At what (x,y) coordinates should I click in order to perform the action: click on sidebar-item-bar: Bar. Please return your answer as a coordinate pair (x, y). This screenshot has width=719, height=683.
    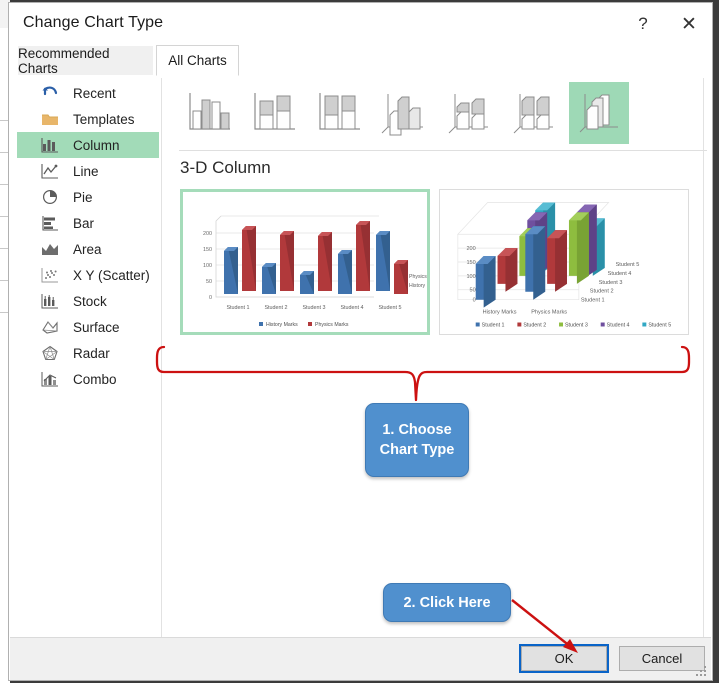
    Looking at the image, I should click on (88, 223).